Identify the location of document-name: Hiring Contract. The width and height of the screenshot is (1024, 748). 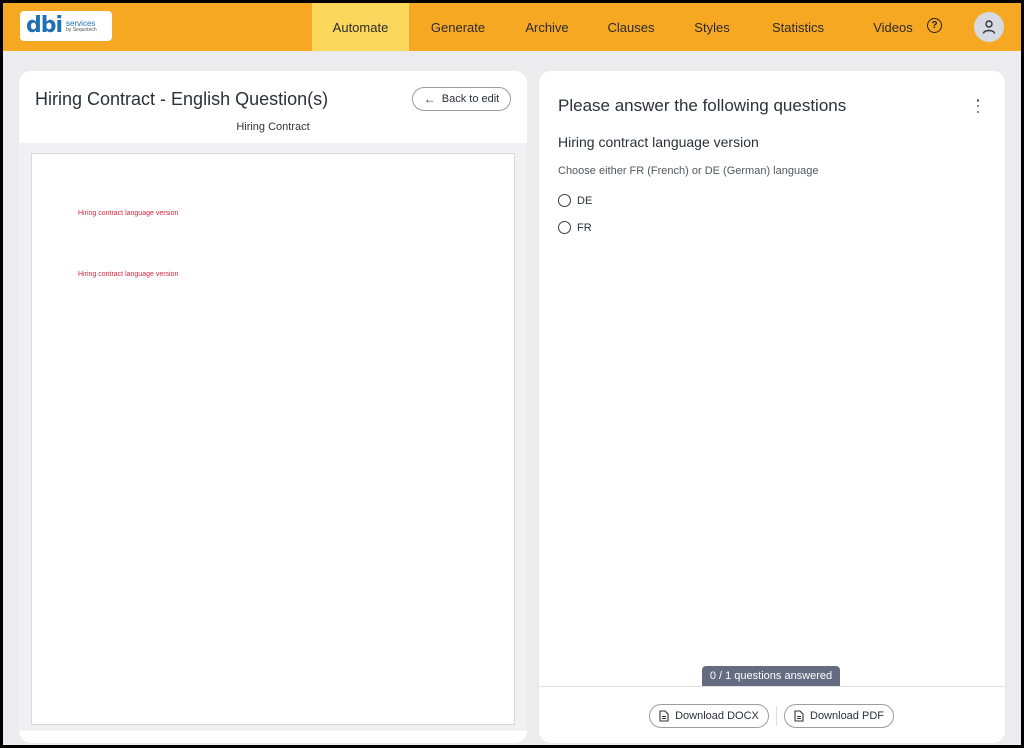
(273, 127).